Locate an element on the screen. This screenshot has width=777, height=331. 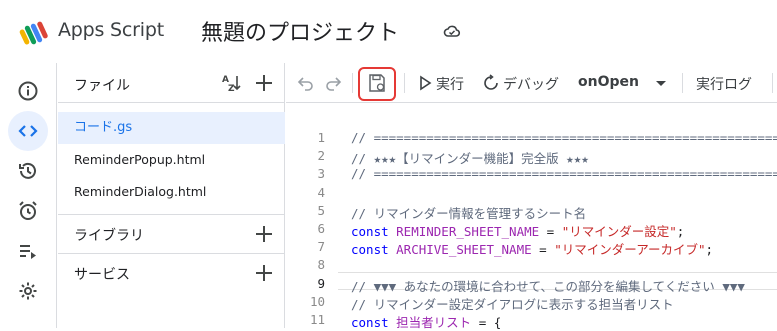
code-text: // リマインダー情報を管理するシート名 is located at coordinates (468, 212).